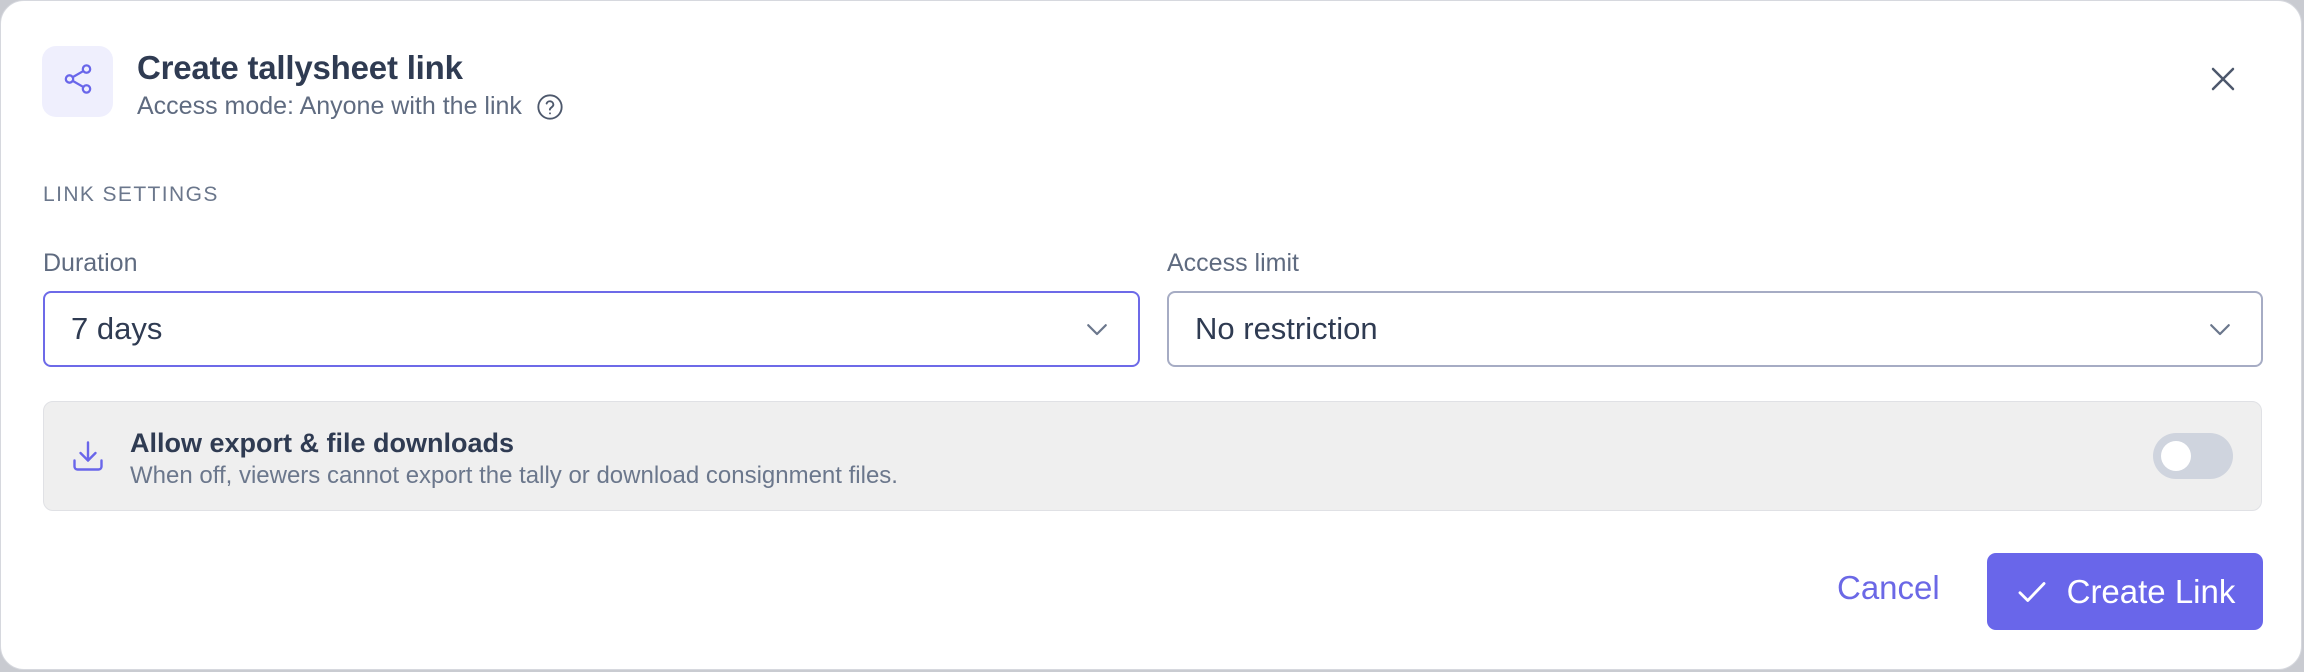 The height and width of the screenshot is (672, 2304). I want to click on access-limit-select: No restriction, so click(1715, 329).